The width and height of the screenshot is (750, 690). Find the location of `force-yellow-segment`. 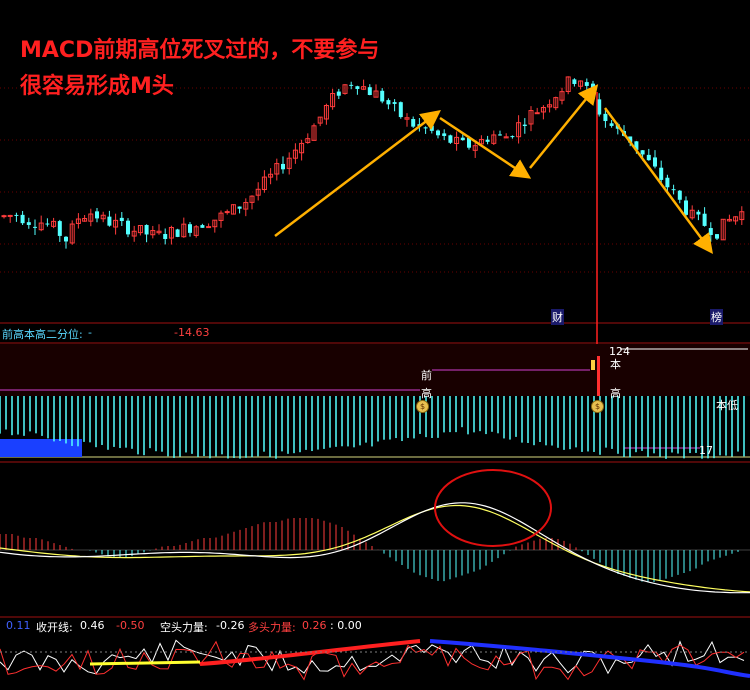

force-yellow-segment is located at coordinates (145, 663).